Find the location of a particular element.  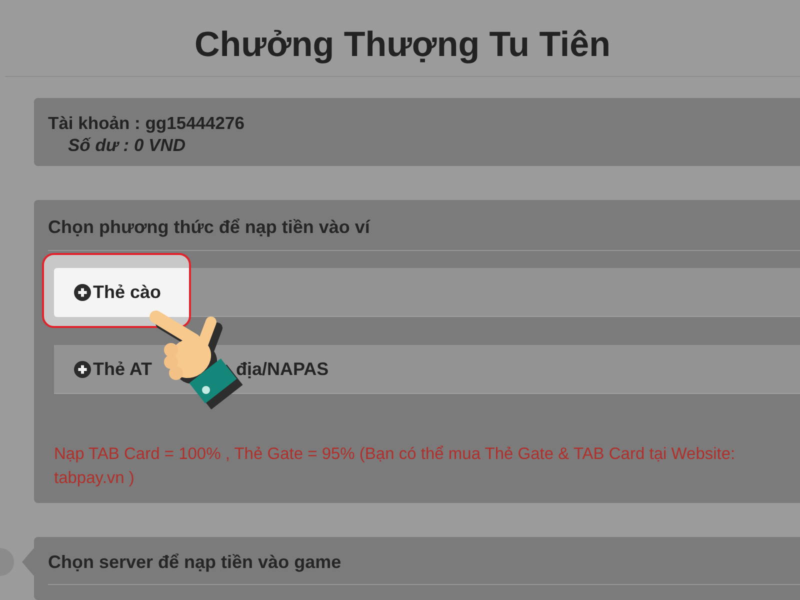

payment-option-button: Thẻ AT địa/NAPAS is located at coordinates (201, 369).